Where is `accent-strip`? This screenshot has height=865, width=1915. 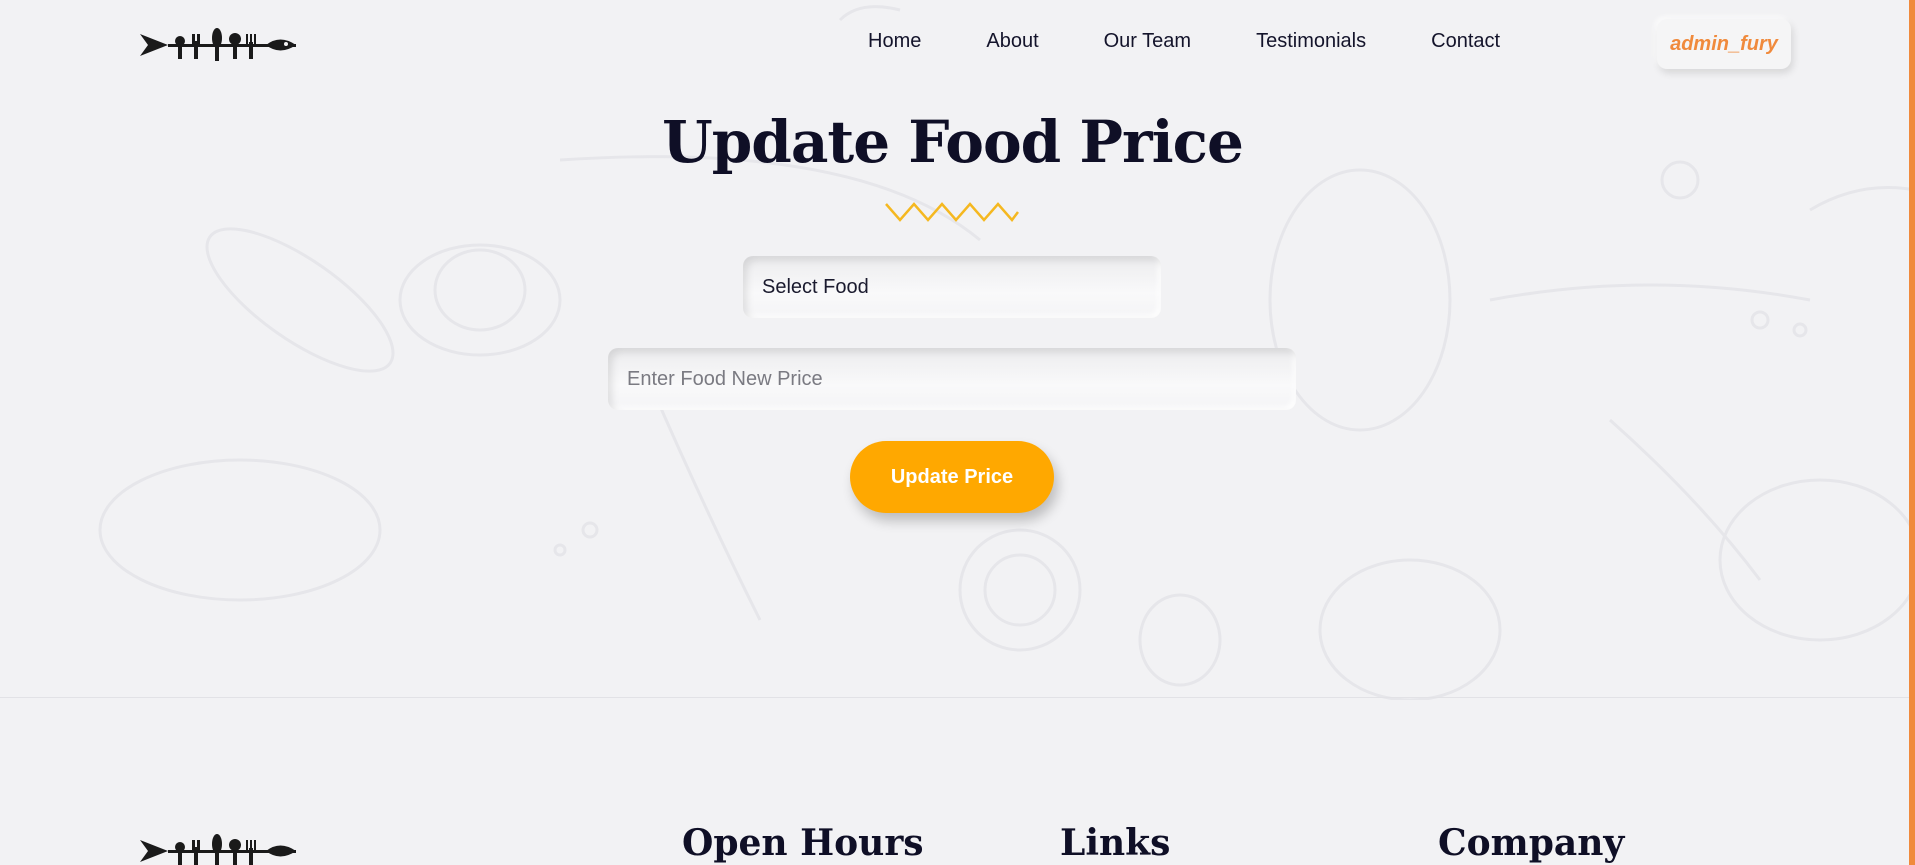
accent-strip is located at coordinates (1912, 432).